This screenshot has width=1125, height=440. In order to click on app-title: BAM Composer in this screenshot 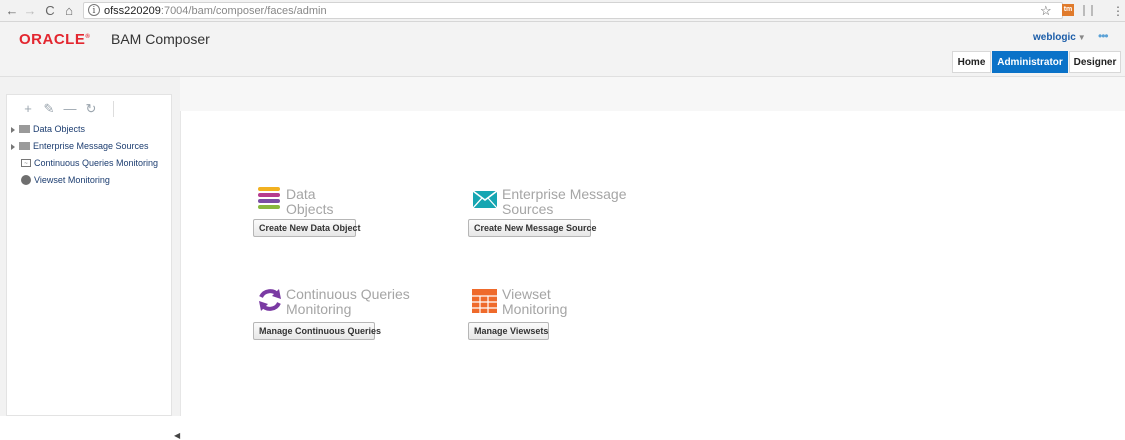, I will do `click(160, 39)`.